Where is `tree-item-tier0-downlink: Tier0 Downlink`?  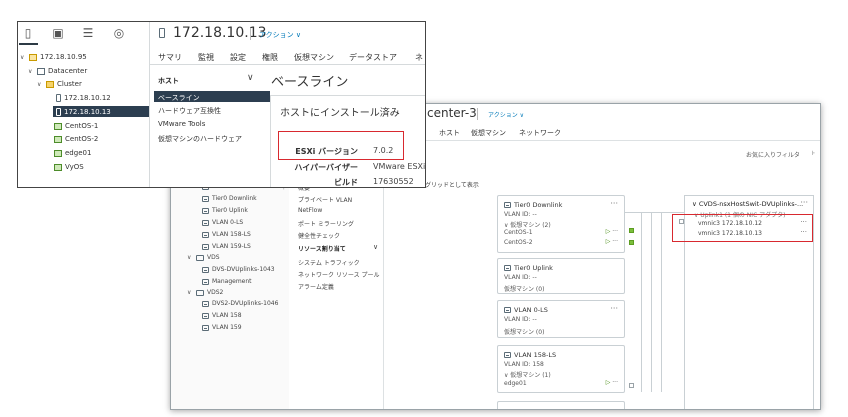 tree-item-tier0-downlink: Tier0 Downlink is located at coordinates (229, 198).